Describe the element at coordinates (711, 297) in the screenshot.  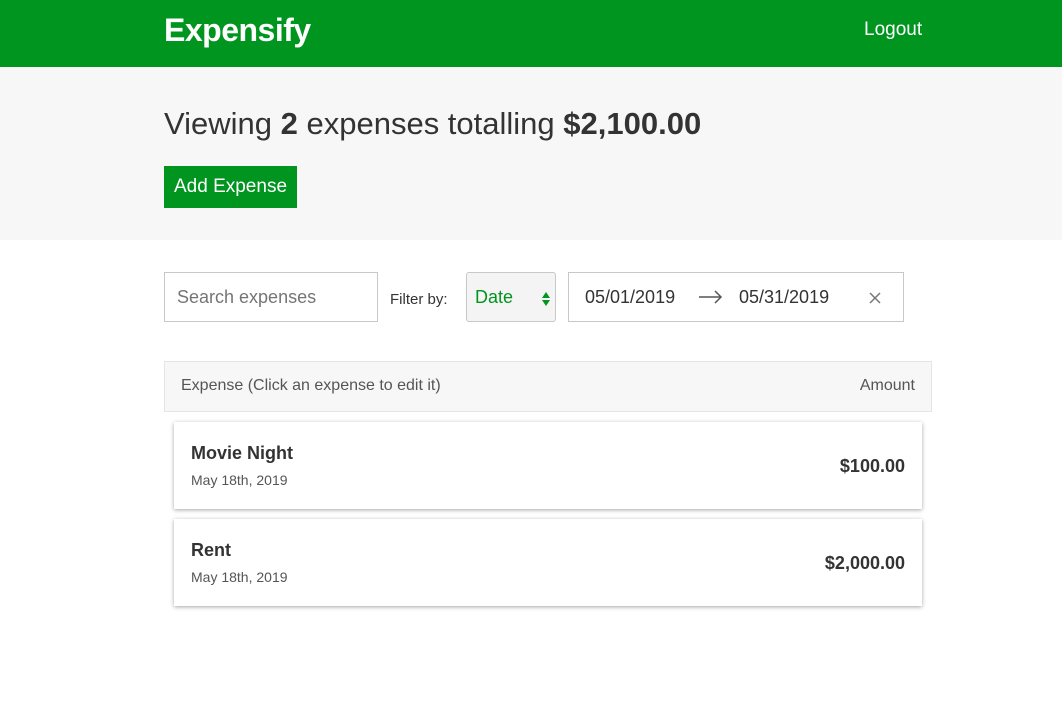
I see `right-arrow-icon` at that location.